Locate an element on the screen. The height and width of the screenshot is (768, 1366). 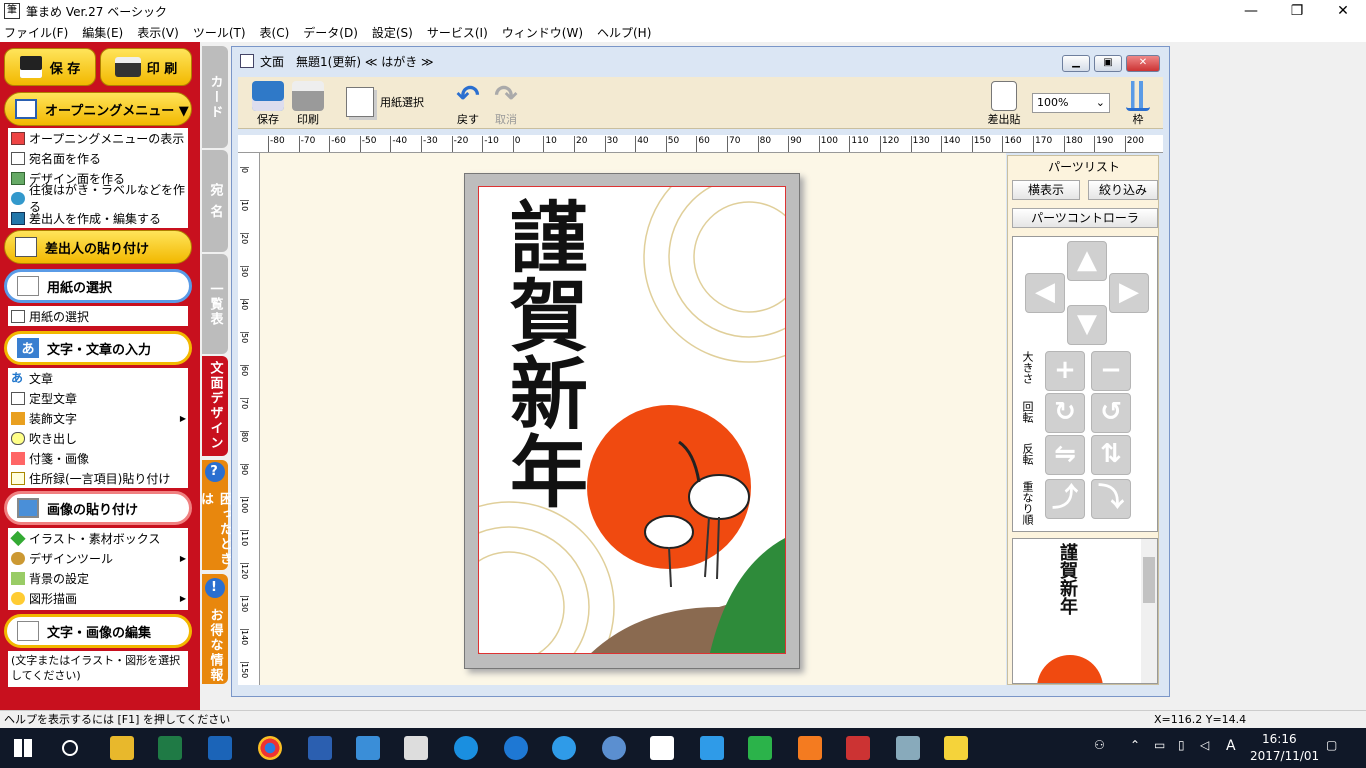
text-input-header: あ 文字・文章の入力 is located at coordinates (98, 348).